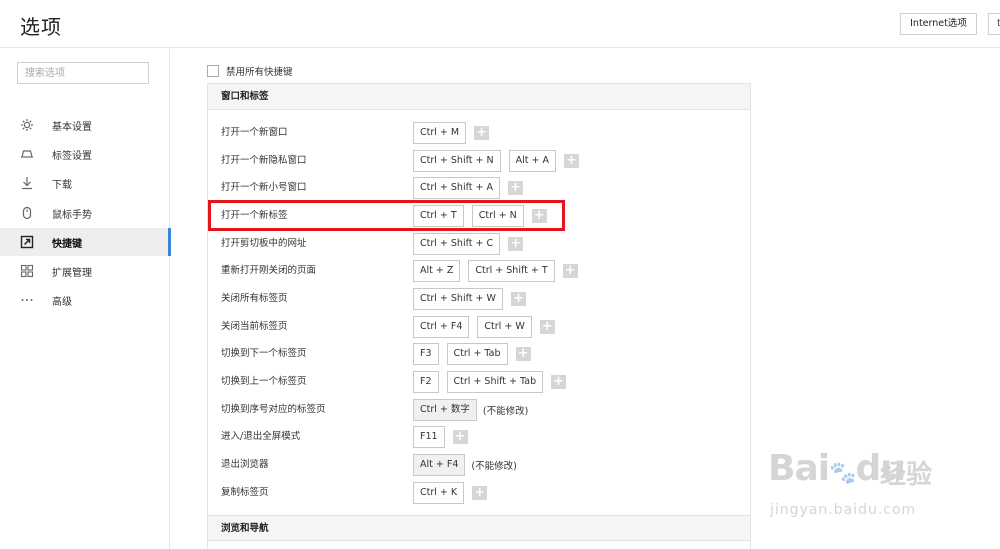  I want to click on shortcut-action: 复制标签页, so click(245, 492).